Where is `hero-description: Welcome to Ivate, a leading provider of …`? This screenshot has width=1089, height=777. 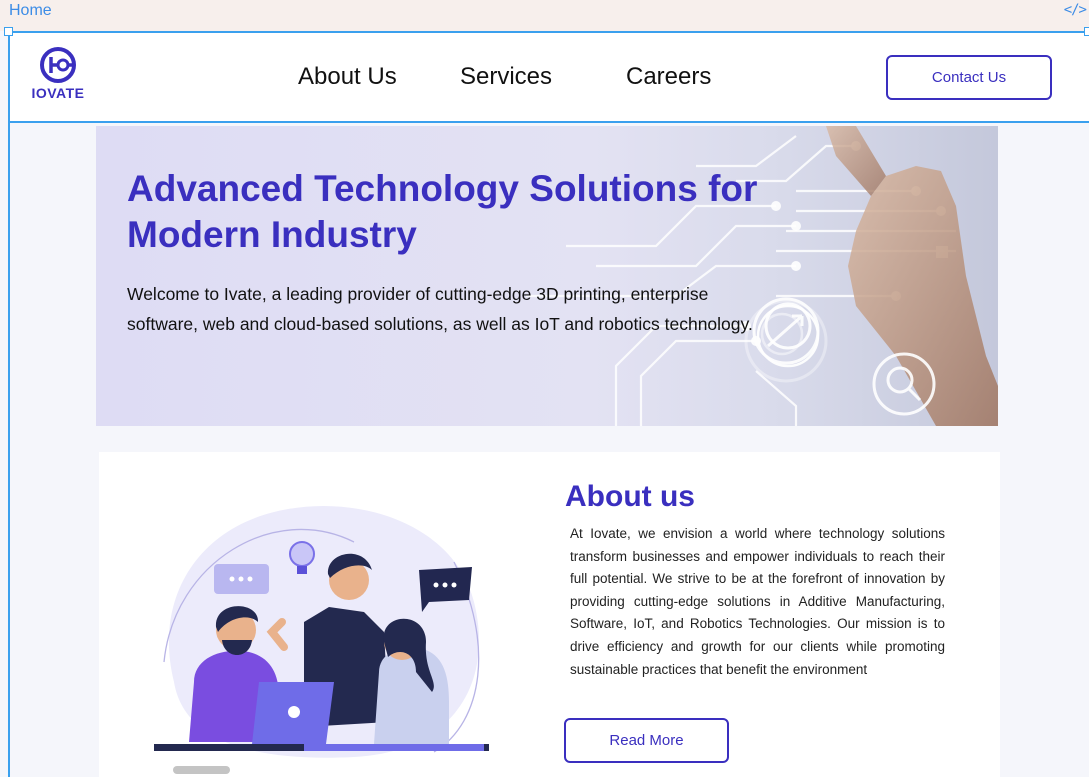 hero-description: Welcome to Ivate, a leading provider of … is located at coordinates (440, 309).